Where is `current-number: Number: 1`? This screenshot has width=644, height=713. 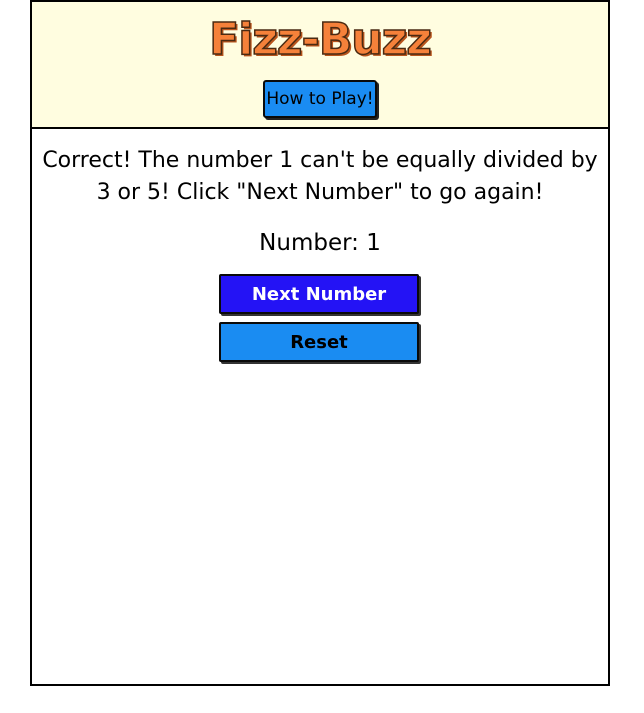
current-number: Number: 1 is located at coordinates (320, 243).